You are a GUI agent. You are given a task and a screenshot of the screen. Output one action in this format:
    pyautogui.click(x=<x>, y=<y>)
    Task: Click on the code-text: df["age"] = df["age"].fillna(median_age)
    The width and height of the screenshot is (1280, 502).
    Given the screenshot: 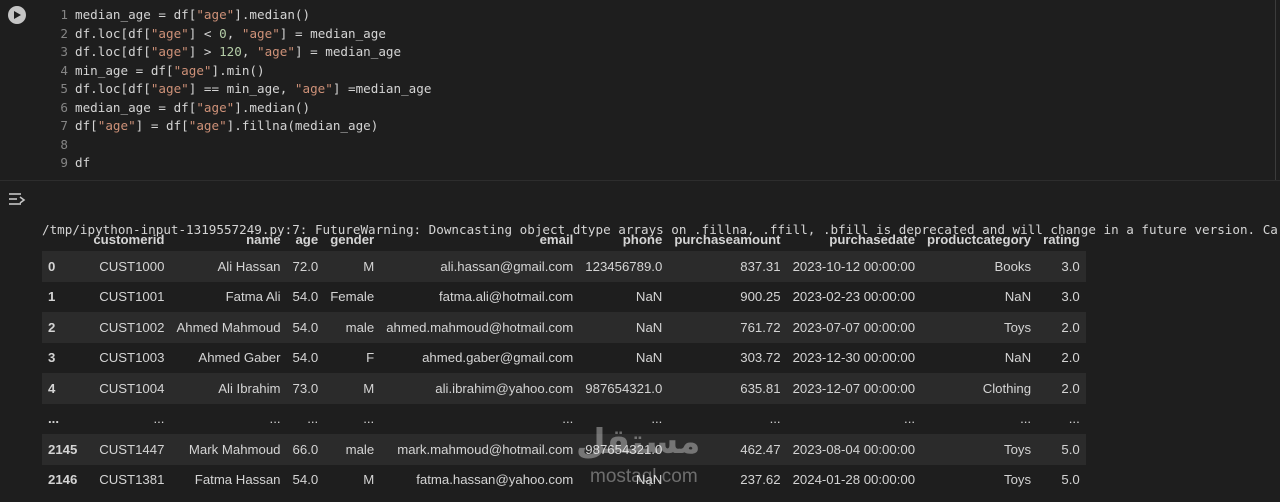 What is the action you would take?
    pyautogui.click(x=227, y=125)
    